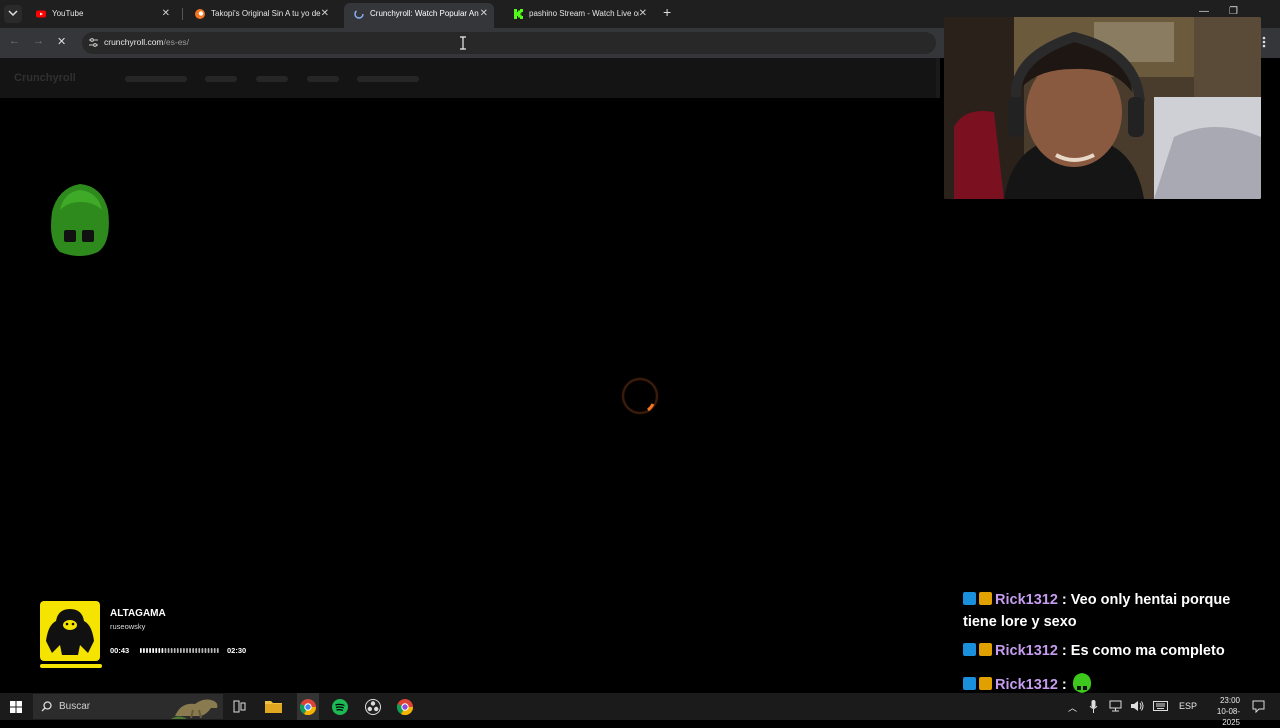 The height and width of the screenshot is (728, 1280). Describe the element at coordinates (640, 710) in the screenshot. I see `taskbar: Buscar ︿ ESP 23:00 10-08-2025` at that location.